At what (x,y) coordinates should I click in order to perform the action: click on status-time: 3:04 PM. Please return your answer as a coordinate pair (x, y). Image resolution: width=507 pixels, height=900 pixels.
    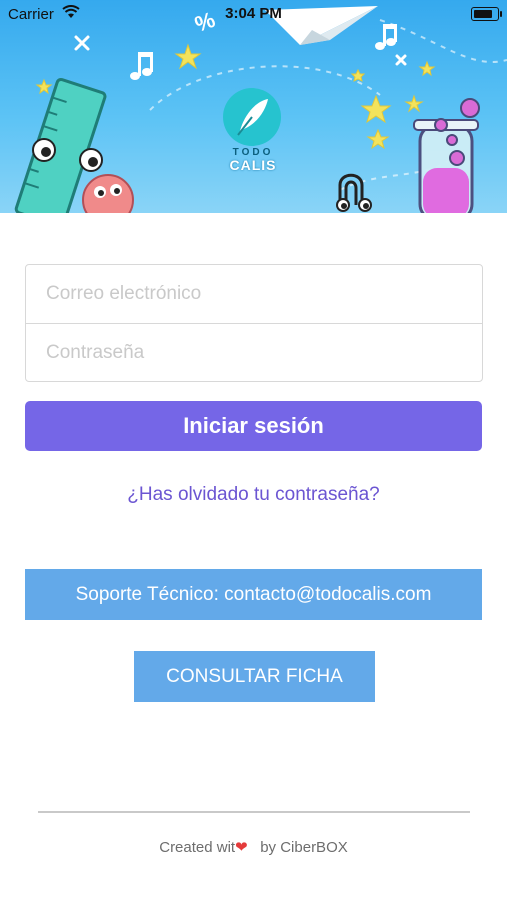
    Looking at the image, I should click on (253, 13).